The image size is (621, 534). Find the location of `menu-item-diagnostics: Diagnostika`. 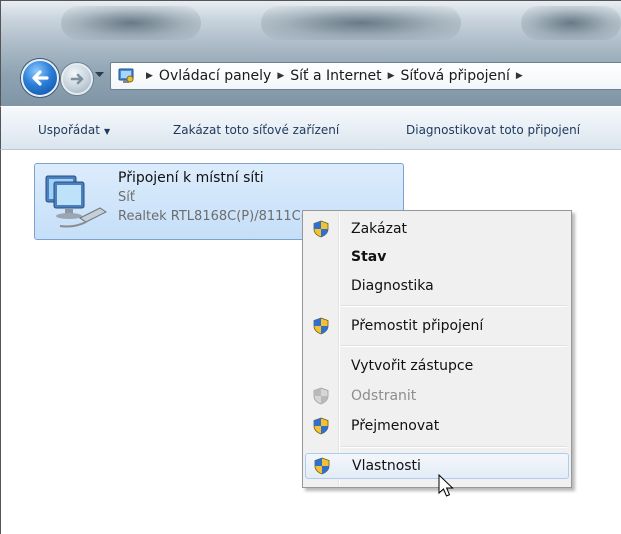

menu-item-diagnostics: Diagnostika is located at coordinates (437, 286).